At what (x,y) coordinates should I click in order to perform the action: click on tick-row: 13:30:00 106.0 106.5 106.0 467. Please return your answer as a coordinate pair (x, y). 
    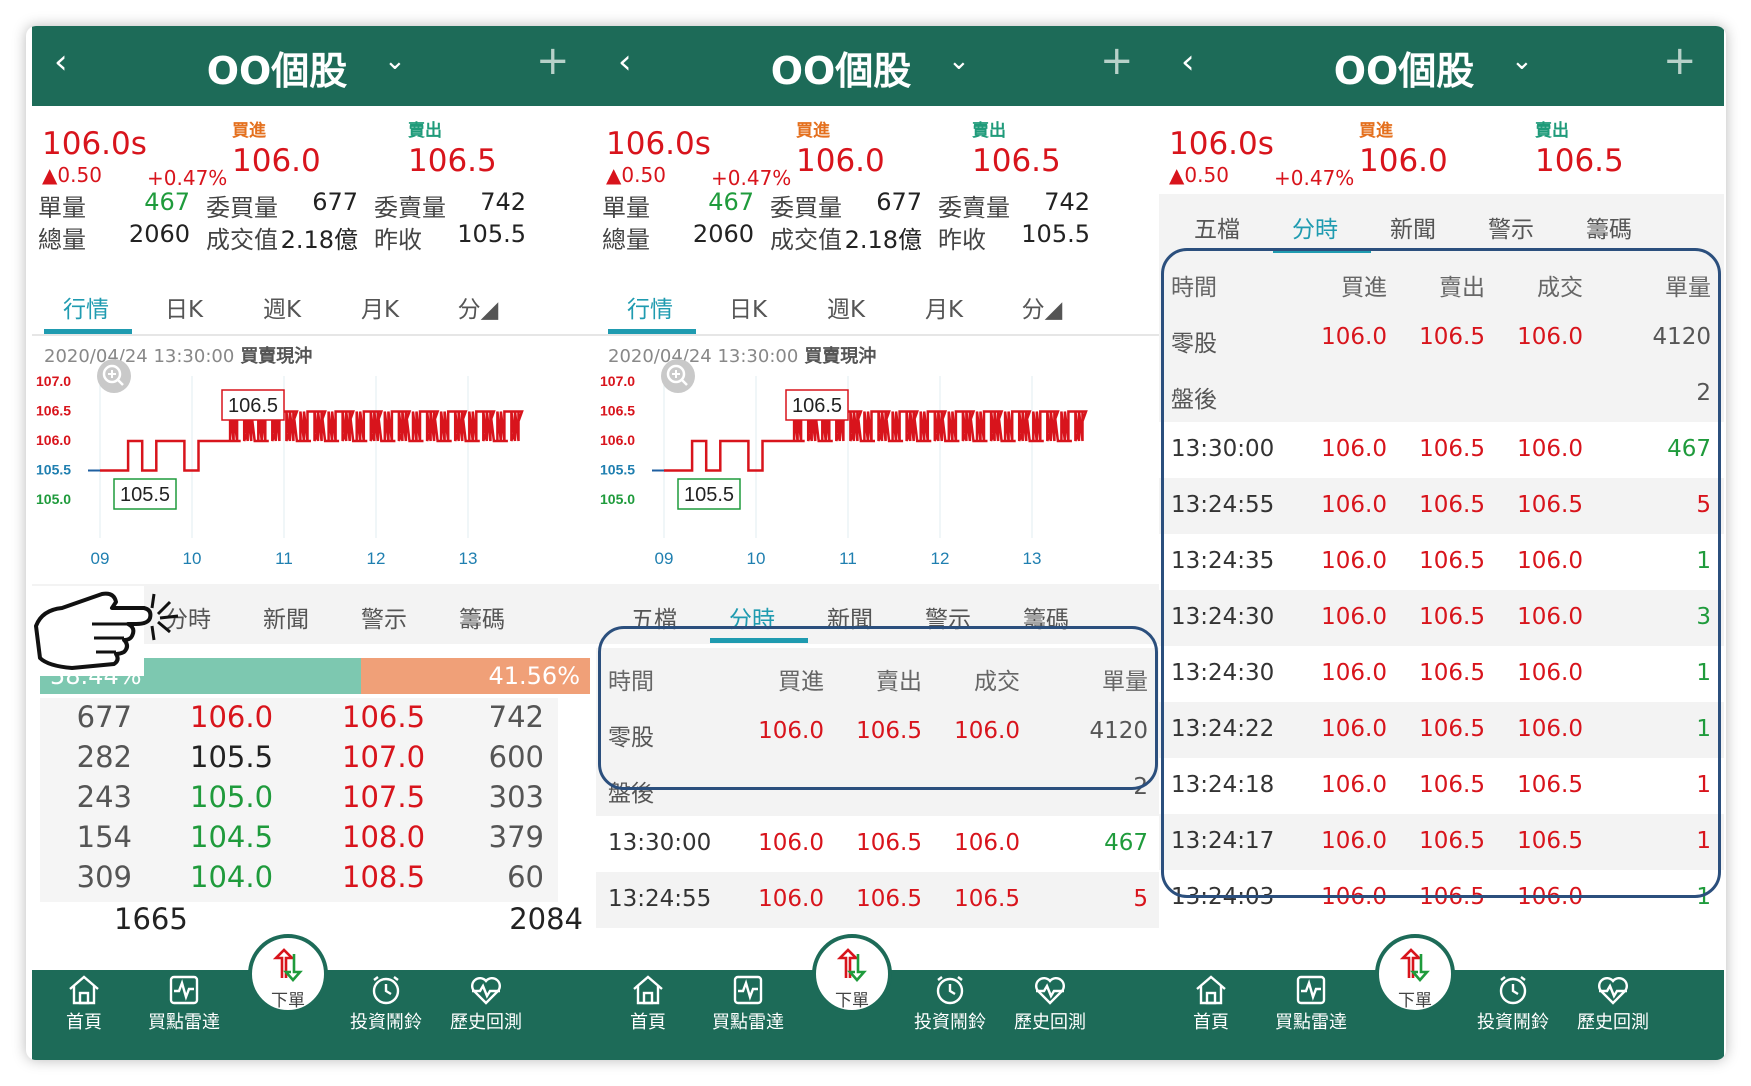
    Looking at the image, I should click on (878, 844).